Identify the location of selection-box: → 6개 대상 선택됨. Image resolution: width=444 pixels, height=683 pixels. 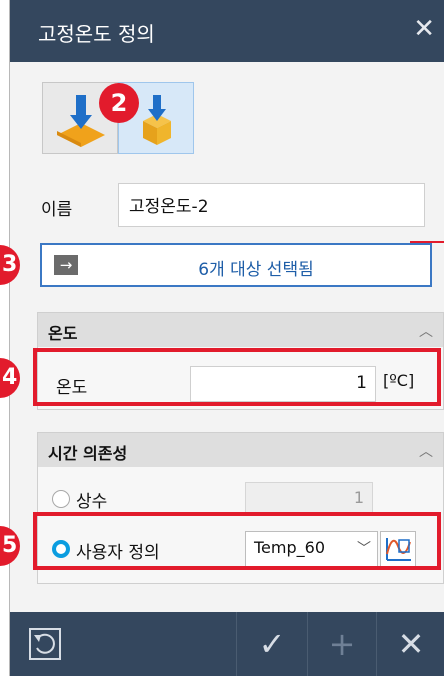
(236, 265).